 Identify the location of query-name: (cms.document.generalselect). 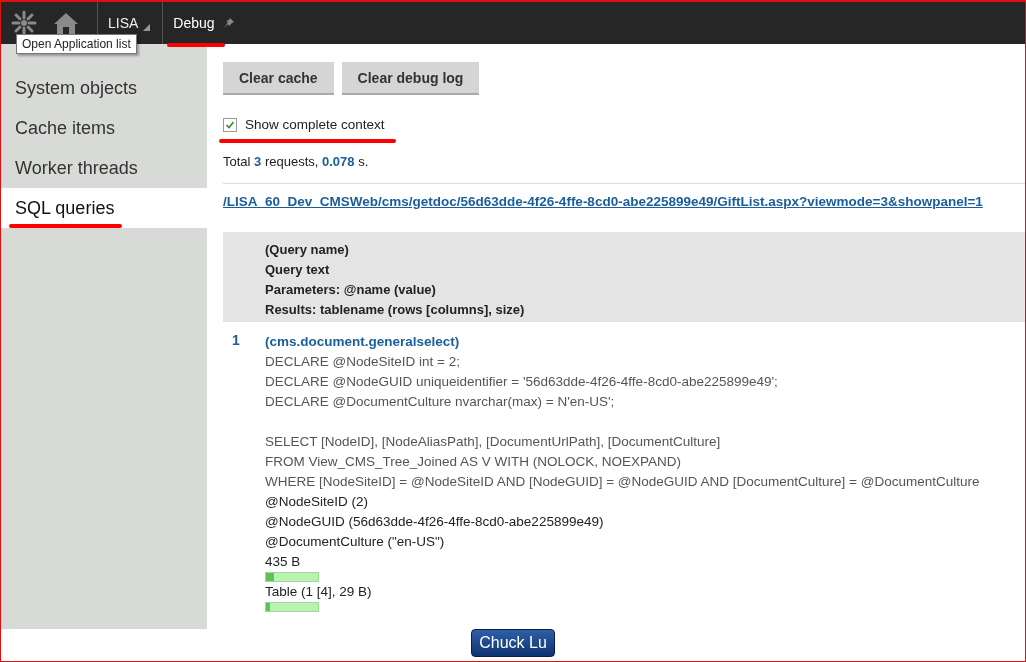
(363, 342).